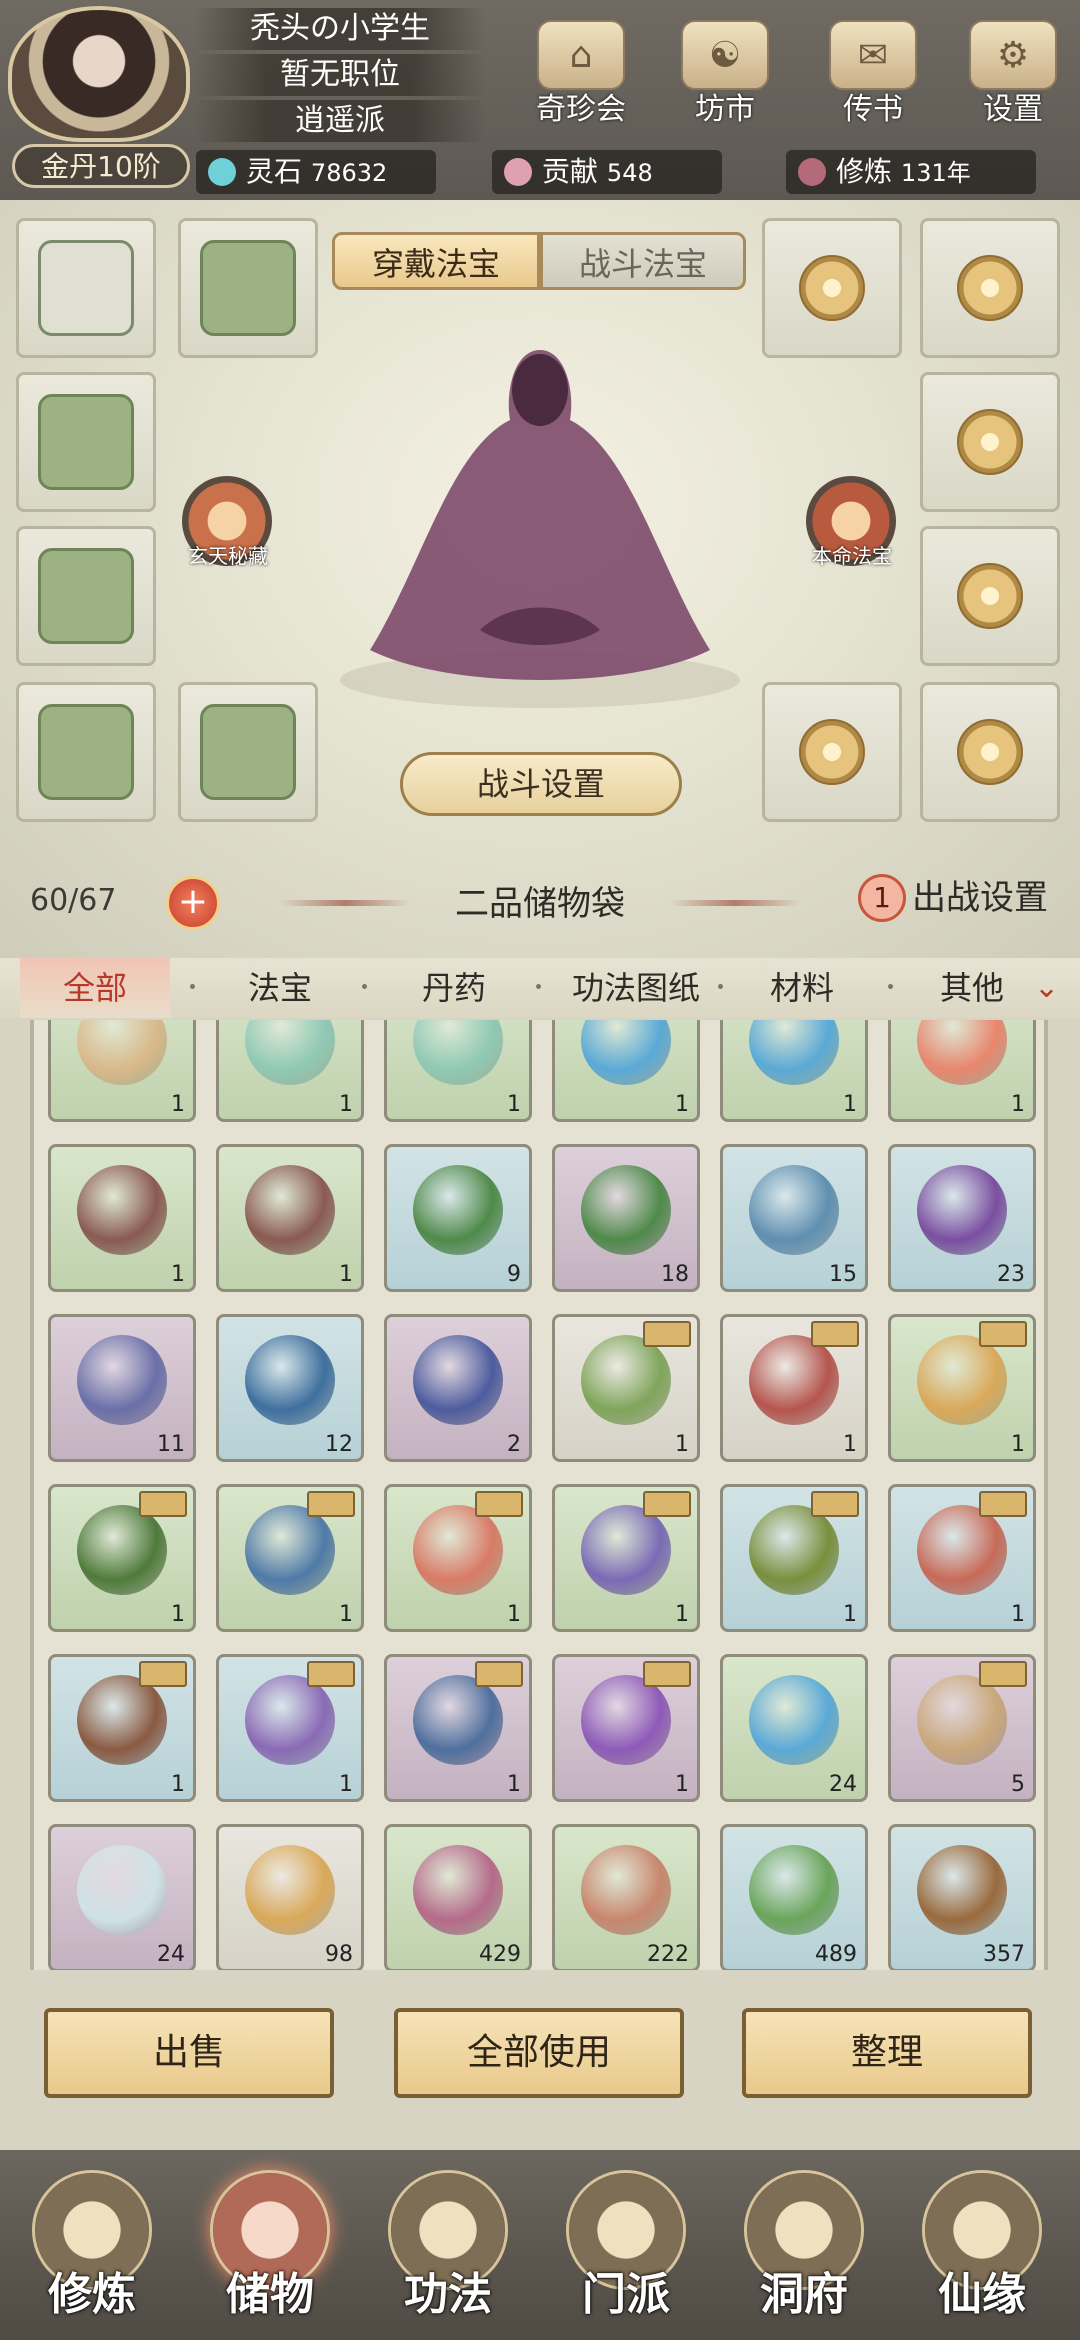 The width and height of the screenshot is (1080, 2340). What do you see at coordinates (86, 442) in the screenshot?
I see `equip-slot-robe` at bounding box center [86, 442].